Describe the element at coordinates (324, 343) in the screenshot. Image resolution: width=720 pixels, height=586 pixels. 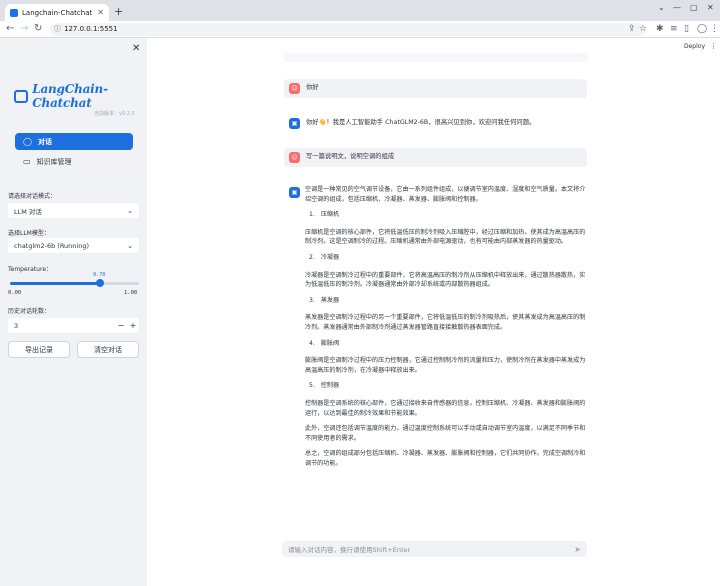
I see `section-heading: 4. 膨胀阀` at that location.